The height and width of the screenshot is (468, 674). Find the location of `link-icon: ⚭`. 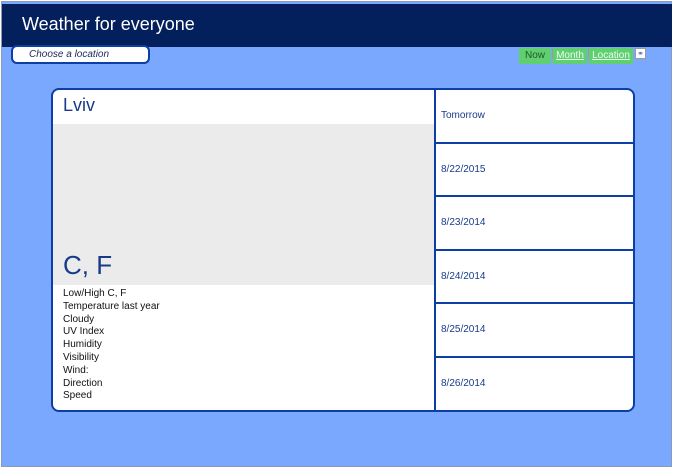

link-icon: ⚭ is located at coordinates (640, 53).